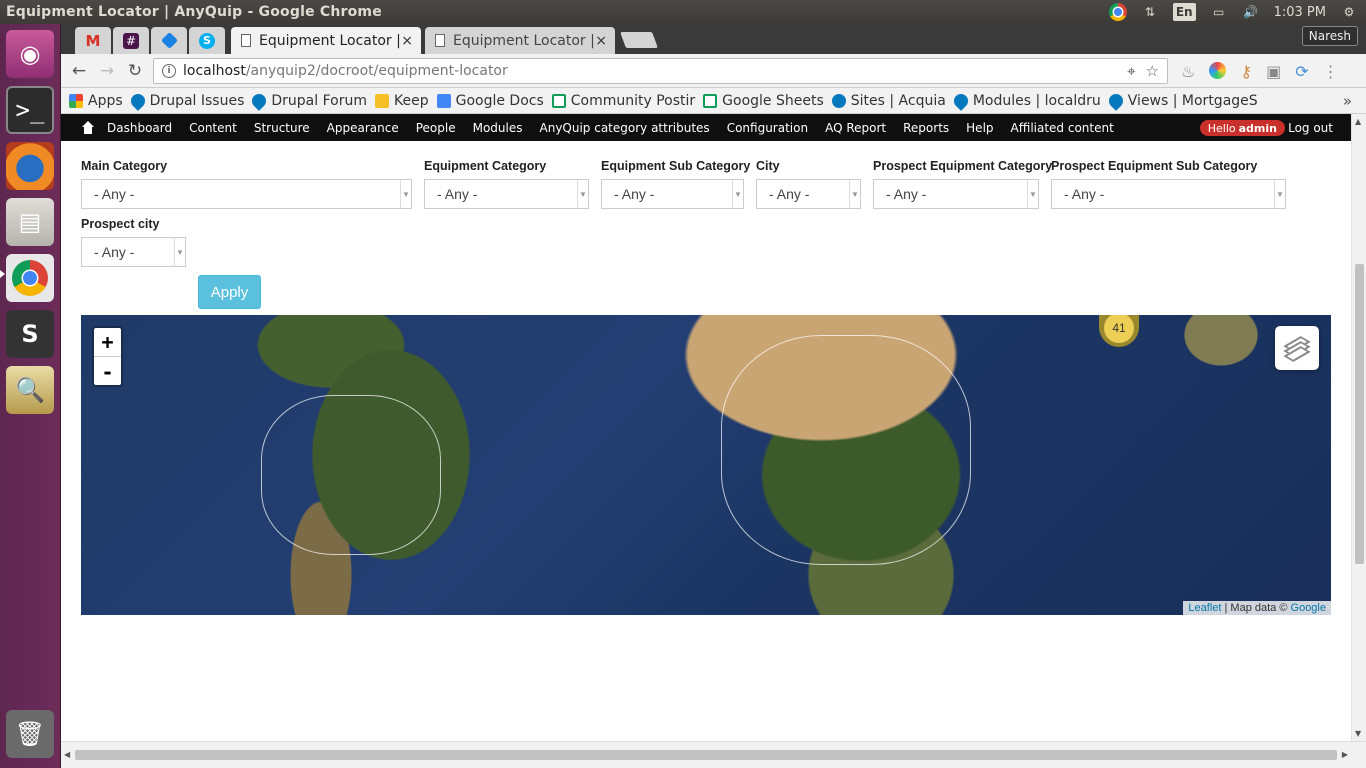 The width and height of the screenshot is (1366, 768). I want to click on filter-label: Equipment Sub Category, so click(676, 166).